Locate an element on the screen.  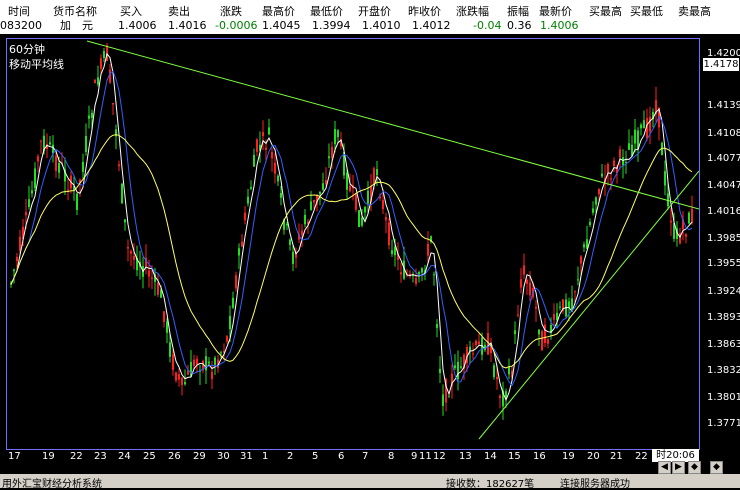
col-currency: 货币名称 is located at coordinates (75, 11).